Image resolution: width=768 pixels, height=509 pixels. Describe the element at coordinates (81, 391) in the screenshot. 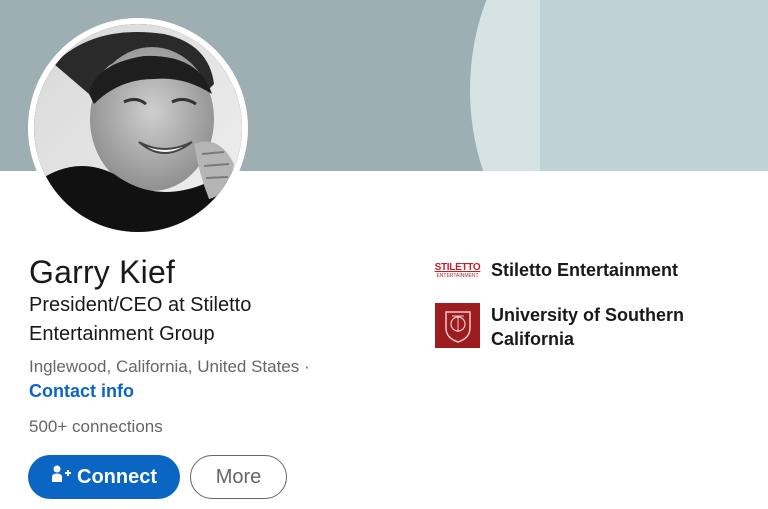

I see `contact-info-link: Contact info` at that location.